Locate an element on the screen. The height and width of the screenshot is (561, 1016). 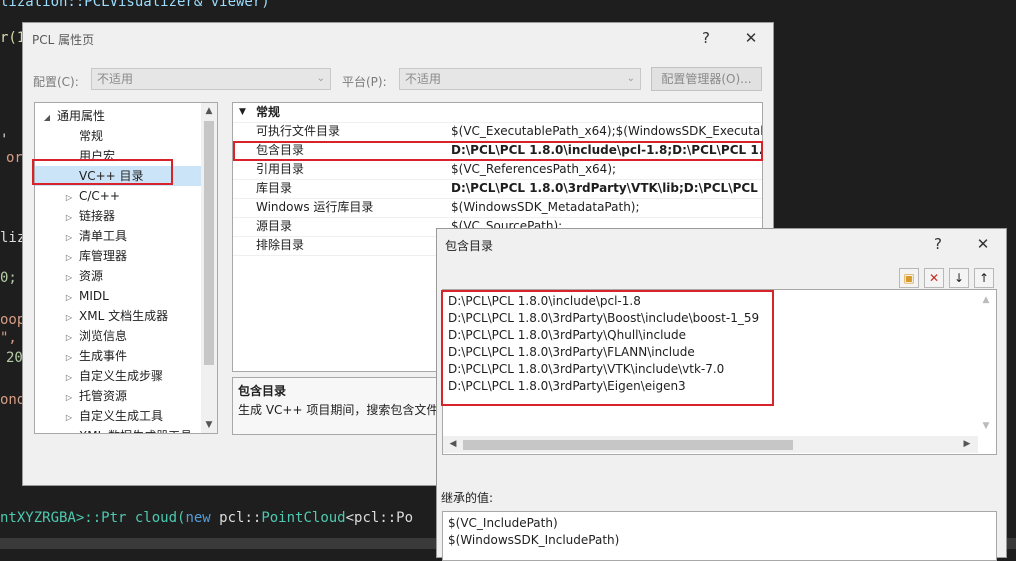
inherited-value: $(WindowsSDK_IncludePath) is located at coordinates (534, 540).